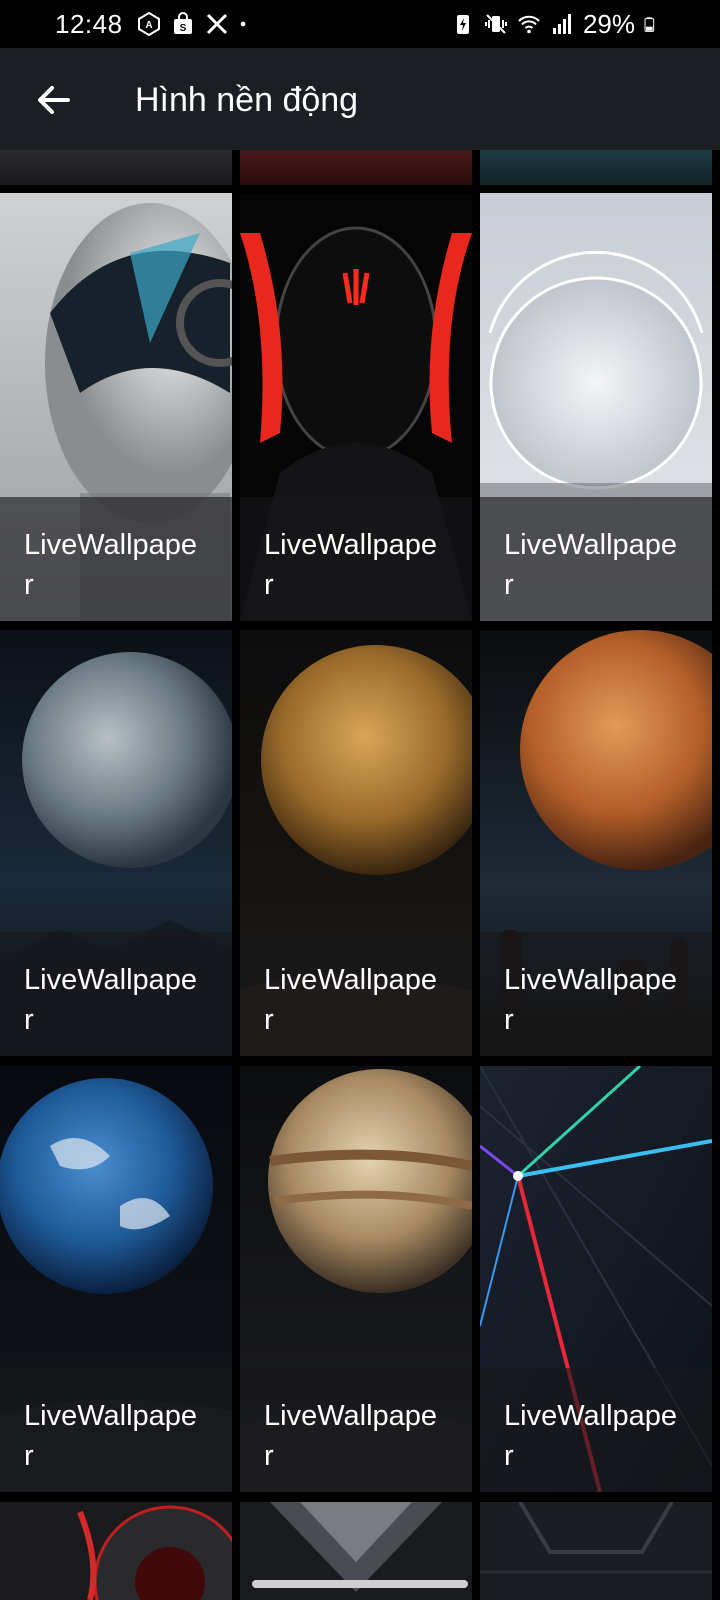 This screenshot has height=1600, width=720. I want to click on dot-icon, so click(242, 24).